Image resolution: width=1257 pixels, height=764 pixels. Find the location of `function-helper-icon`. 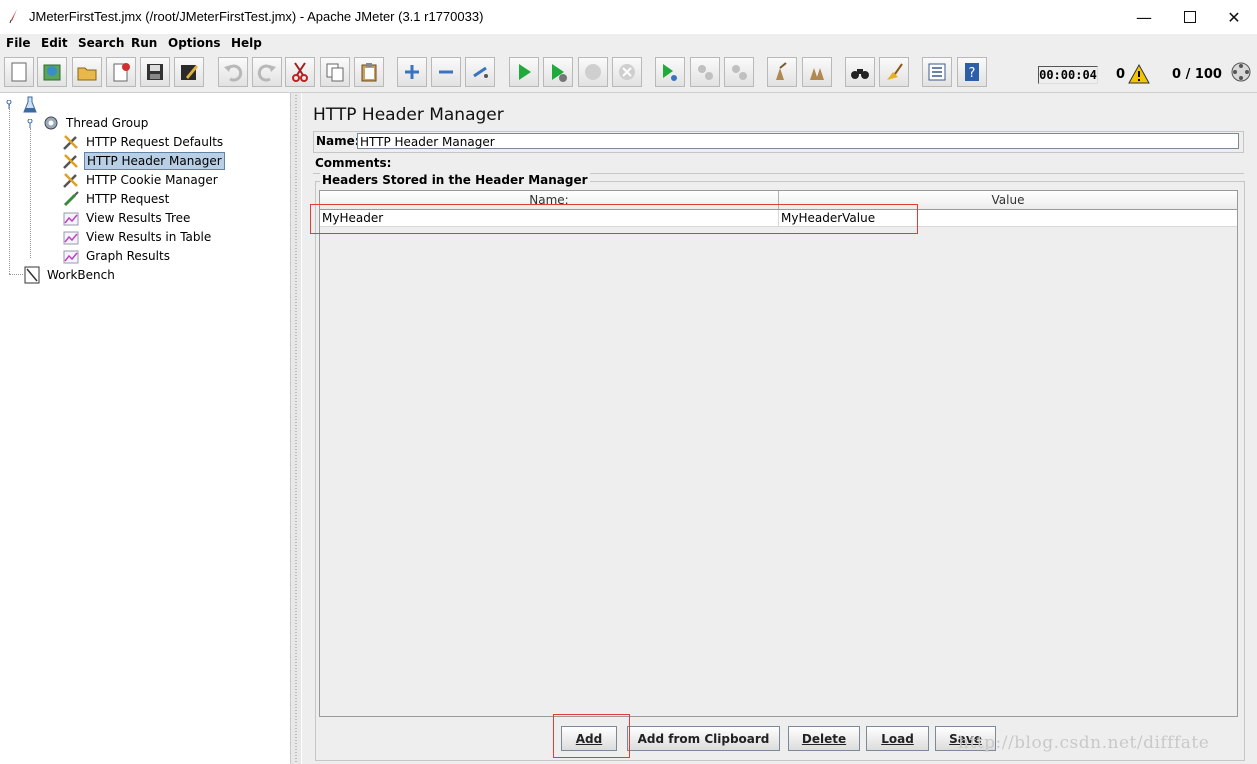

function-helper-icon is located at coordinates (937, 72).